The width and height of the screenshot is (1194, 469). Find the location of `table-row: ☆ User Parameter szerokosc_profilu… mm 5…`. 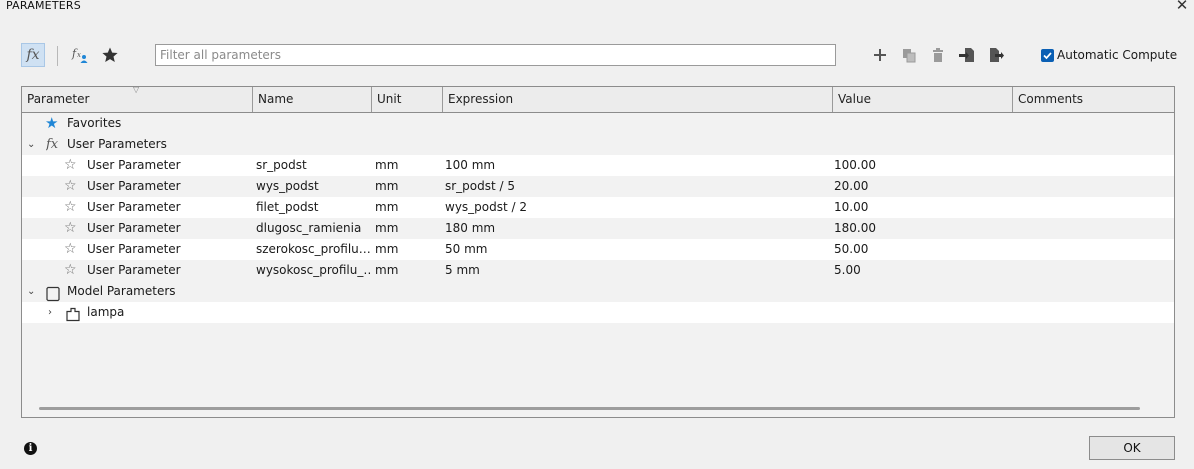

table-row: ☆ User Parameter szerokosc_profilu… mm 5… is located at coordinates (598, 249).